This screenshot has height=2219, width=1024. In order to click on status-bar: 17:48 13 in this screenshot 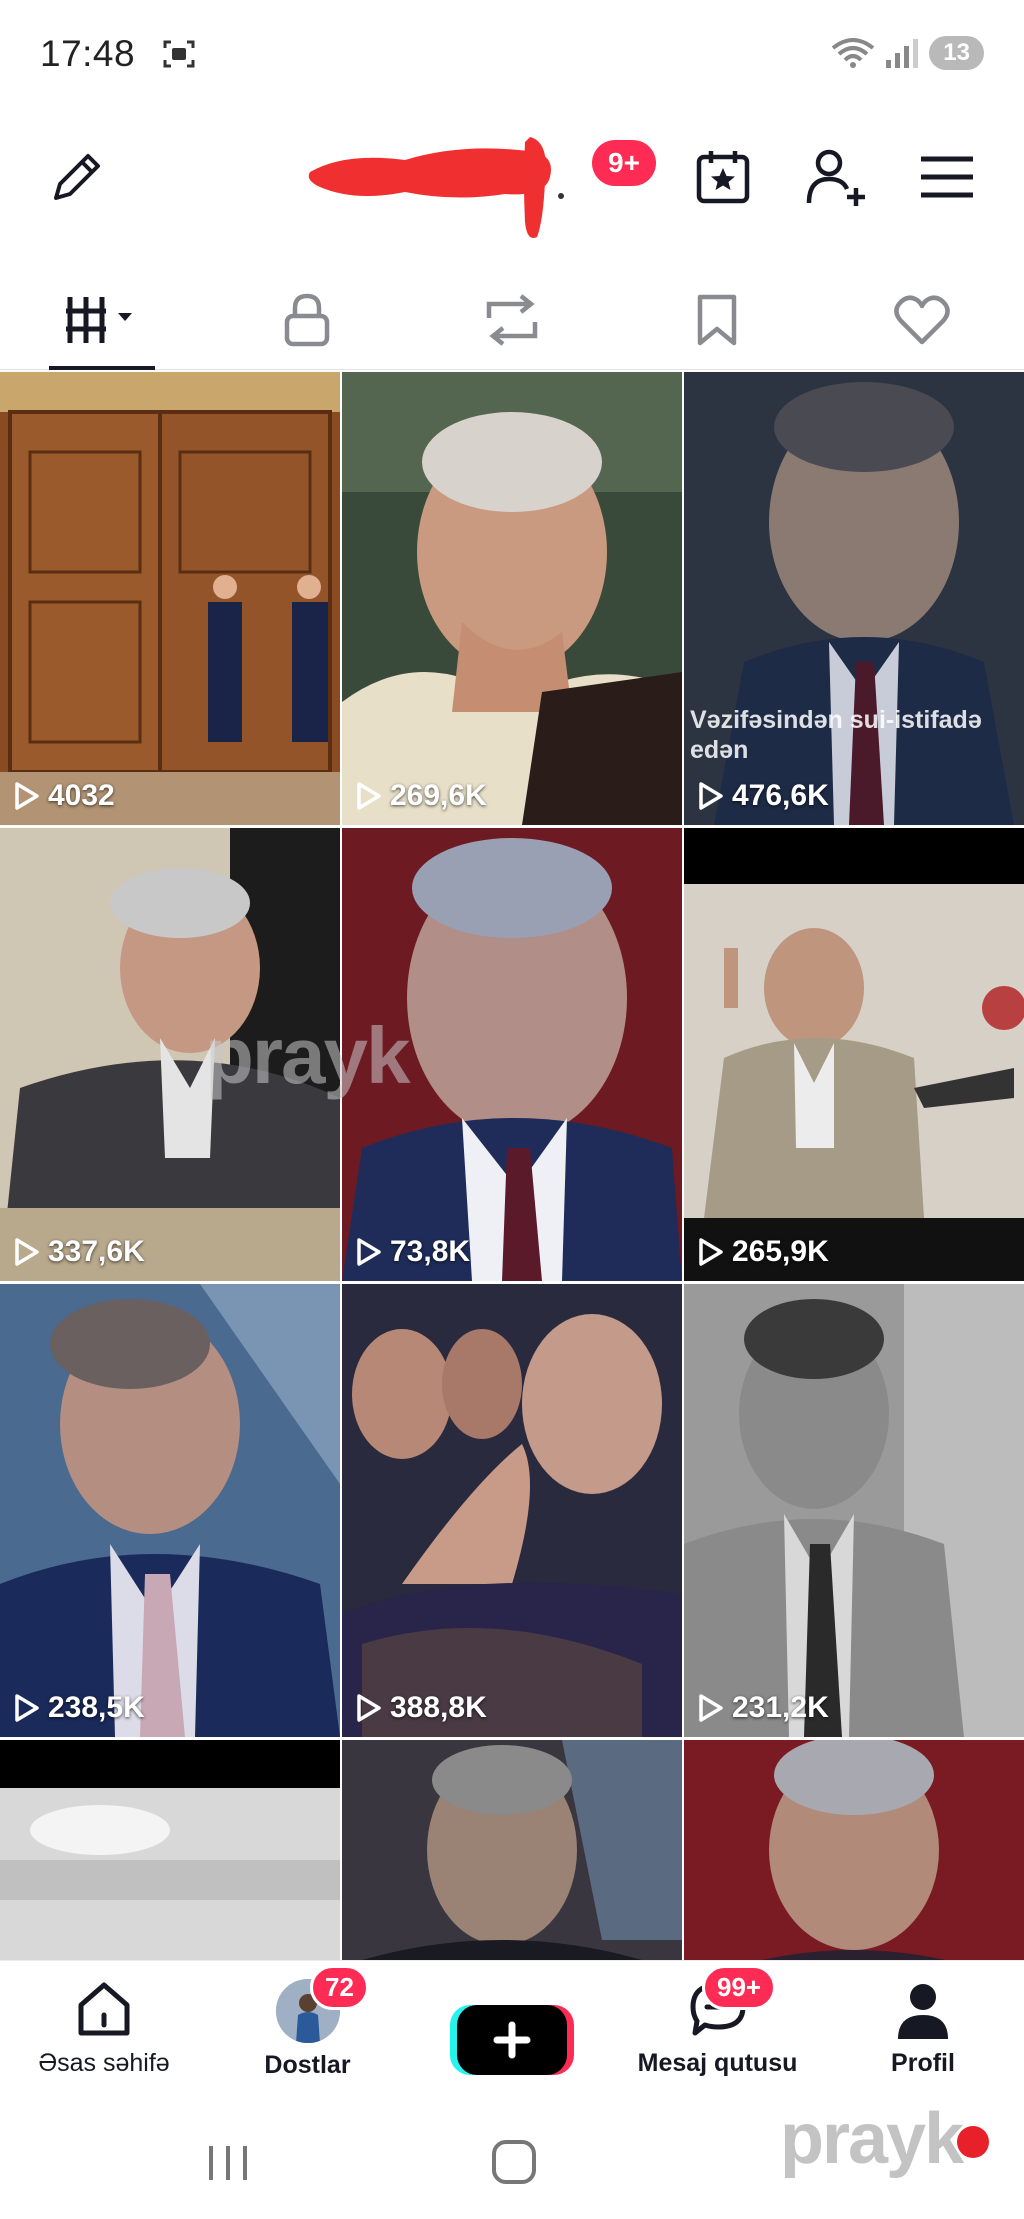, I will do `click(512, 54)`.